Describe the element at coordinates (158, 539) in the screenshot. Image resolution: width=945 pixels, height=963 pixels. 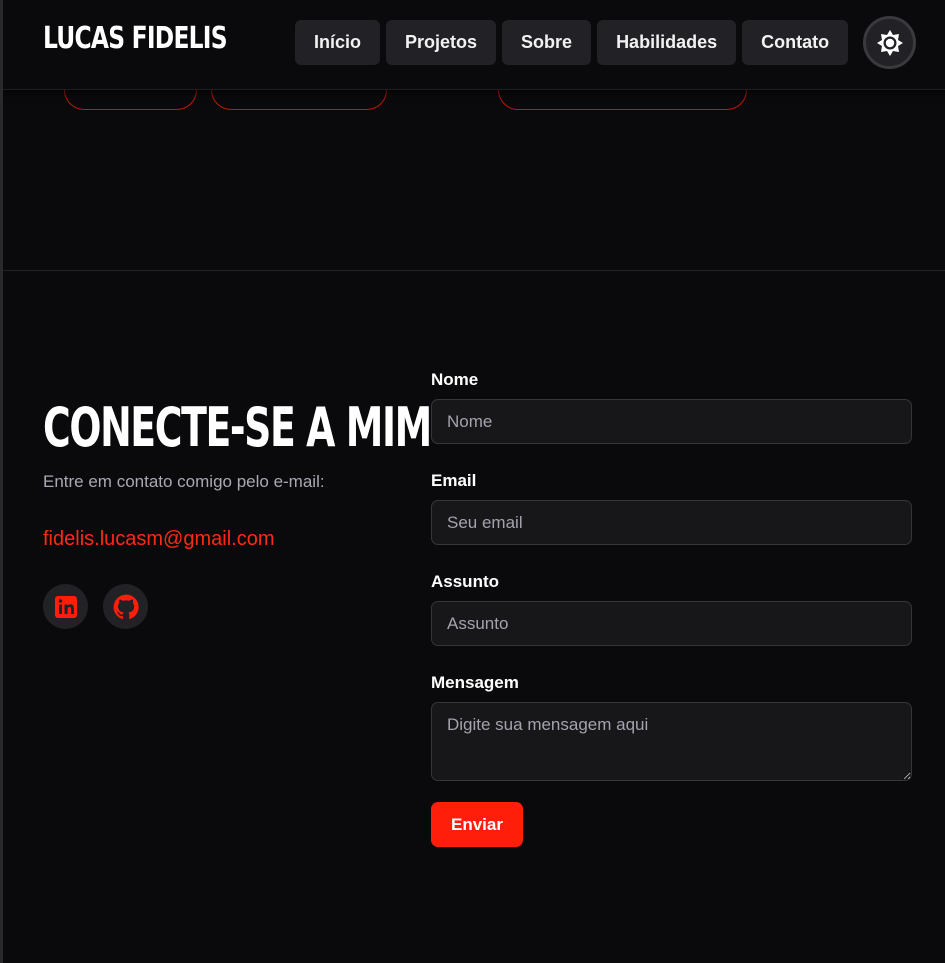
I see `contact-email-link: fidelis.lucasm@gmail.com` at that location.